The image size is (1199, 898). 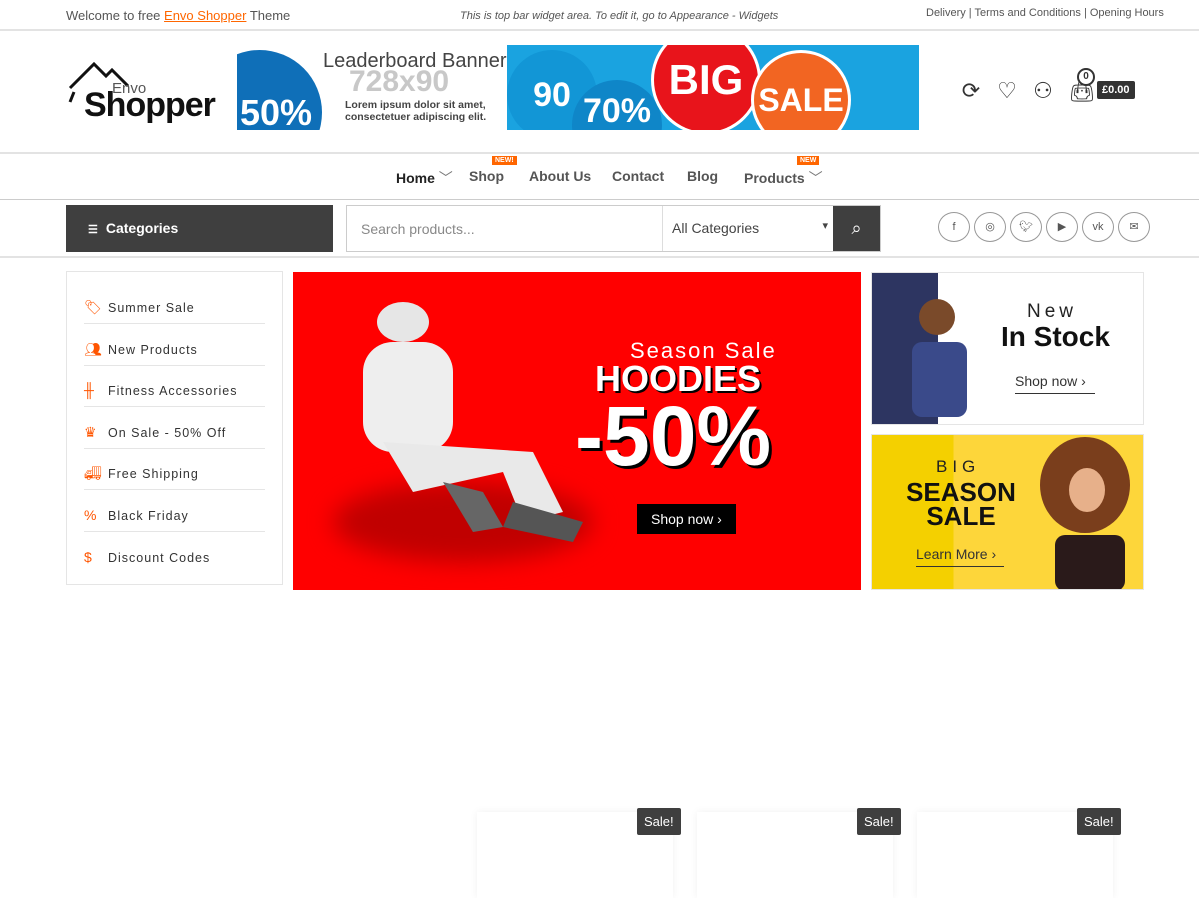 I want to click on new-badge: NEW!, so click(x=504, y=160).